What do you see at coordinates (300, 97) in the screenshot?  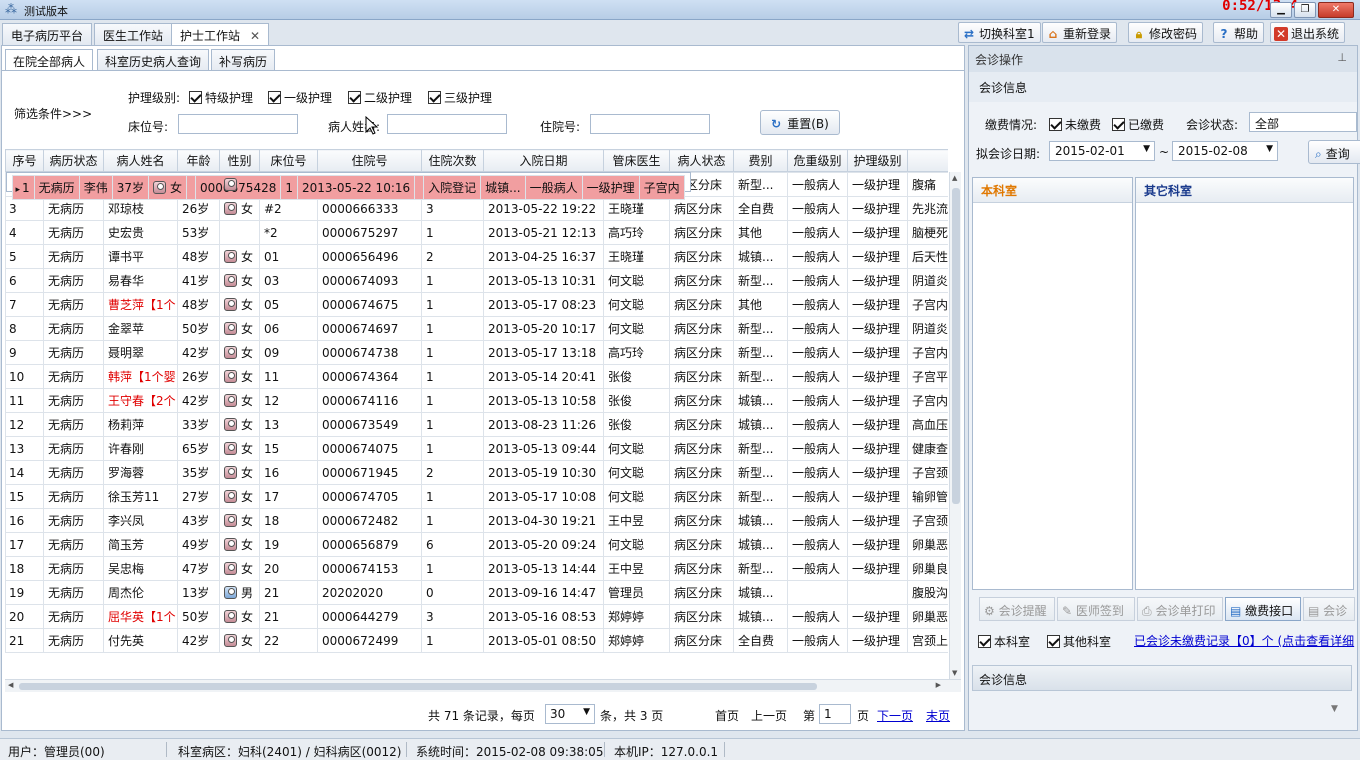 I see `level1-care-checkbox: 一级护理` at bounding box center [300, 97].